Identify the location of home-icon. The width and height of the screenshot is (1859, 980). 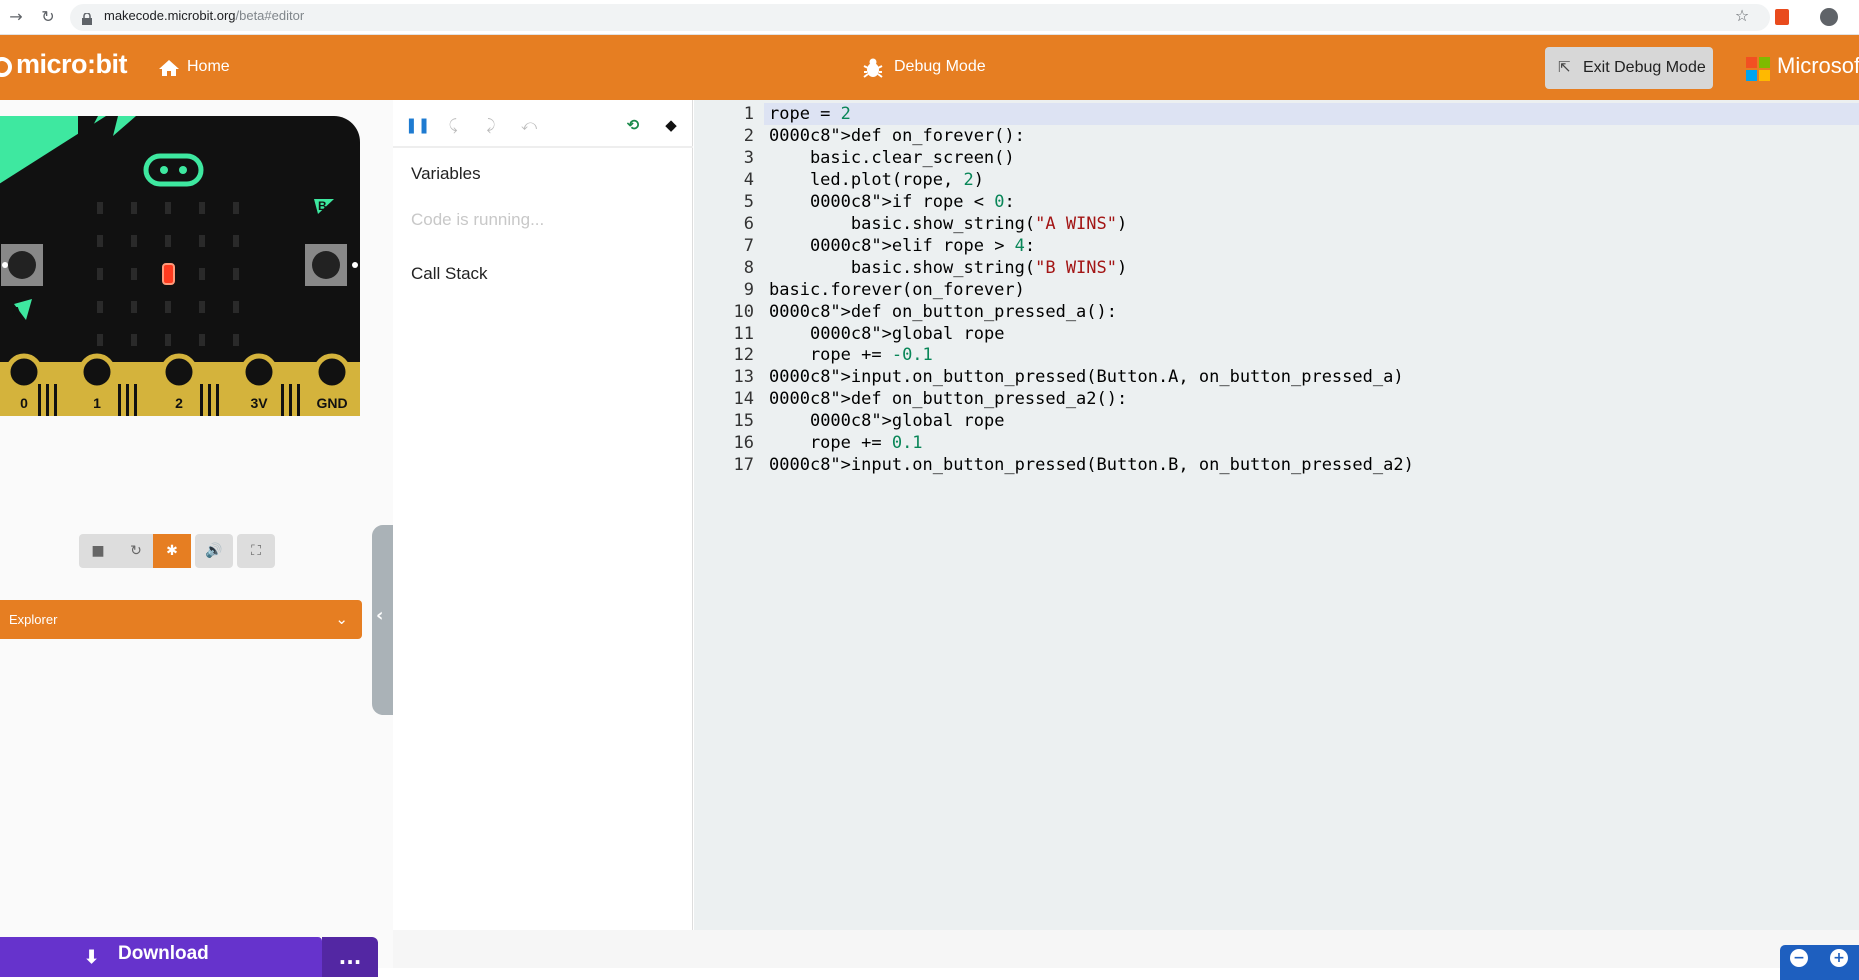
(169, 70).